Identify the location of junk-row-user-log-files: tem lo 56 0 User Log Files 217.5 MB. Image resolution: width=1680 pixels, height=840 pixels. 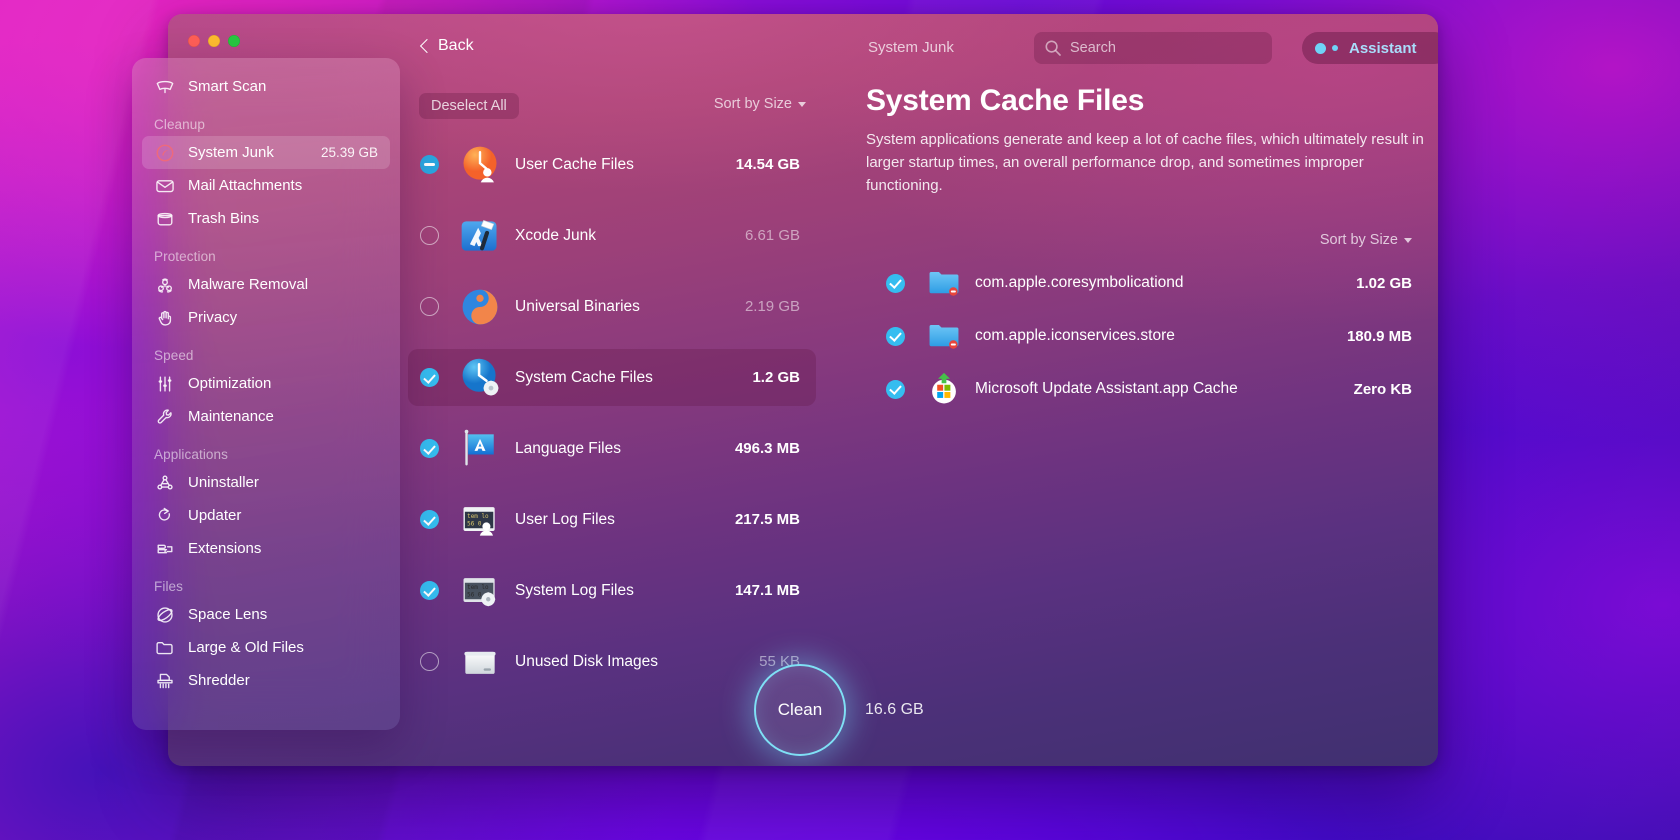
(612, 519).